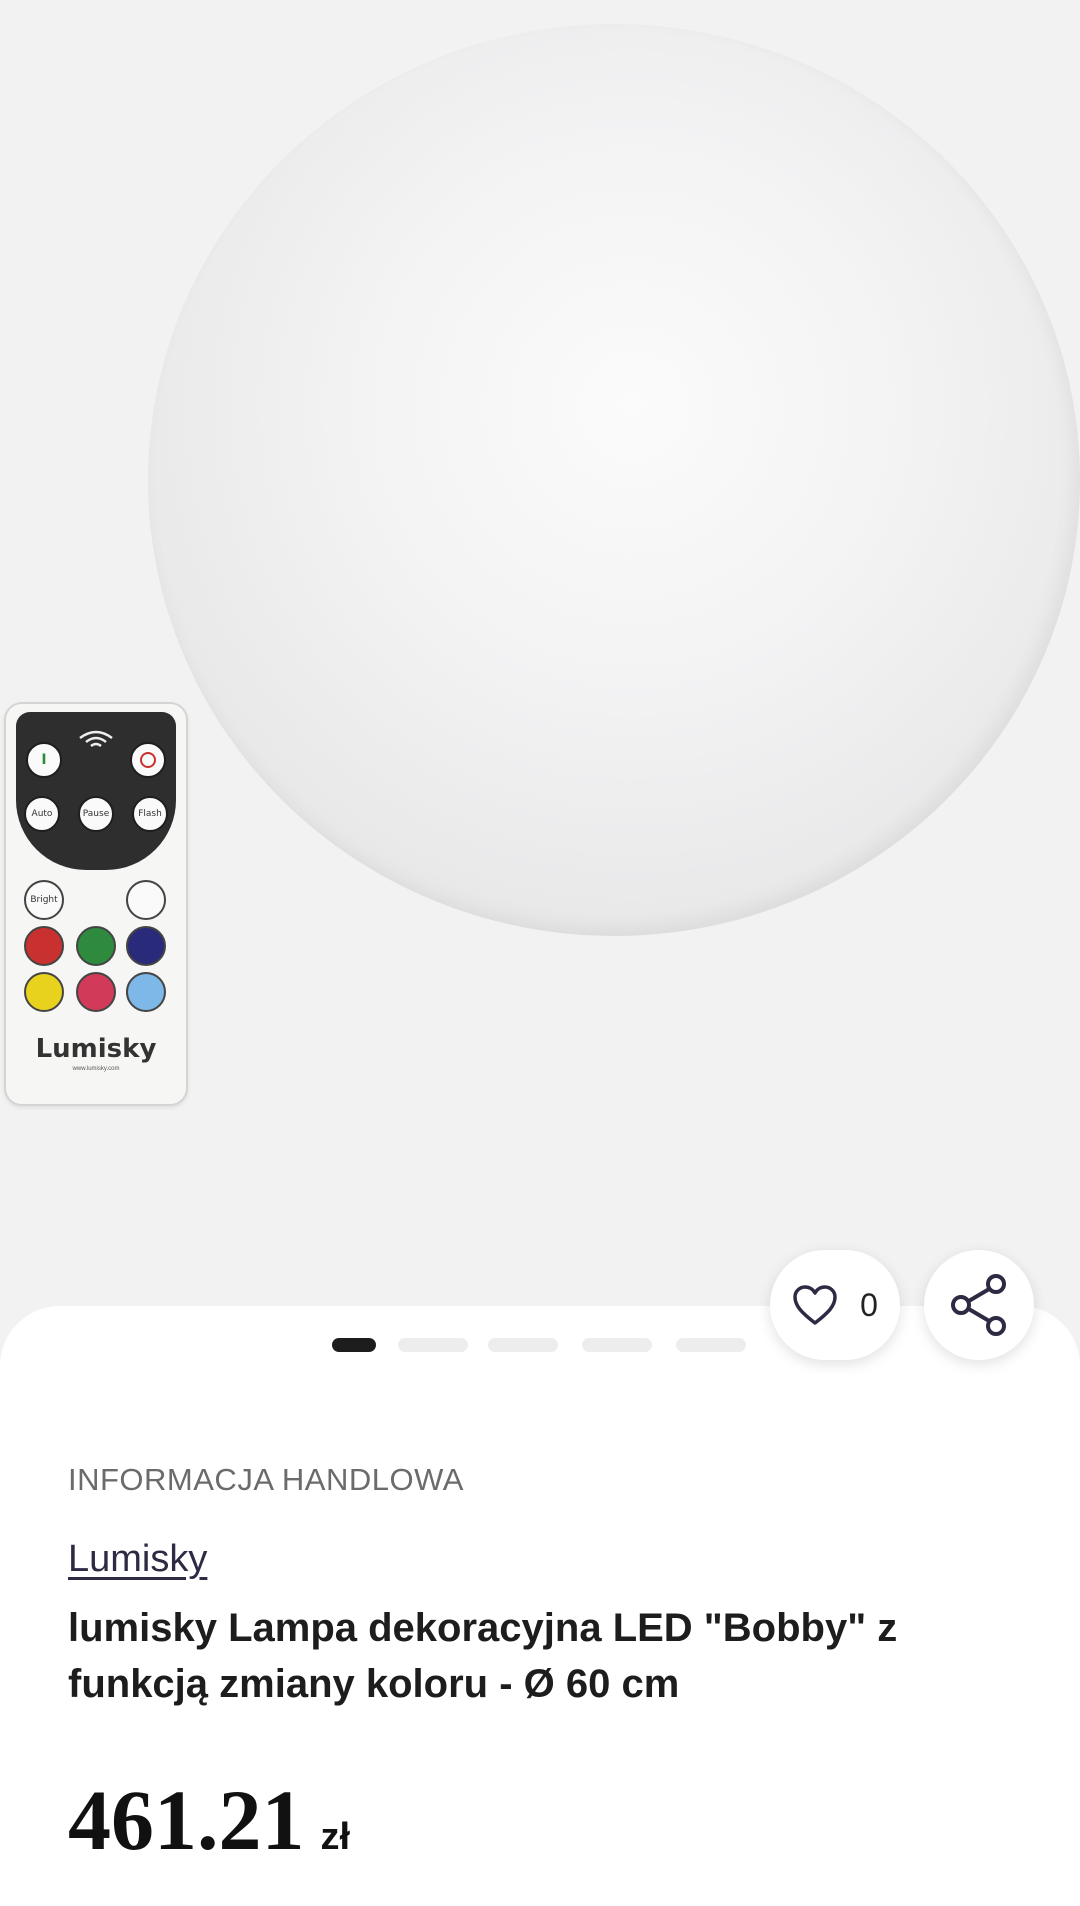 This screenshot has height=1906, width=1080. Describe the element at coordinates (137, 1559) in the screenshot. I see `brand-link: Lumisky` at that location.